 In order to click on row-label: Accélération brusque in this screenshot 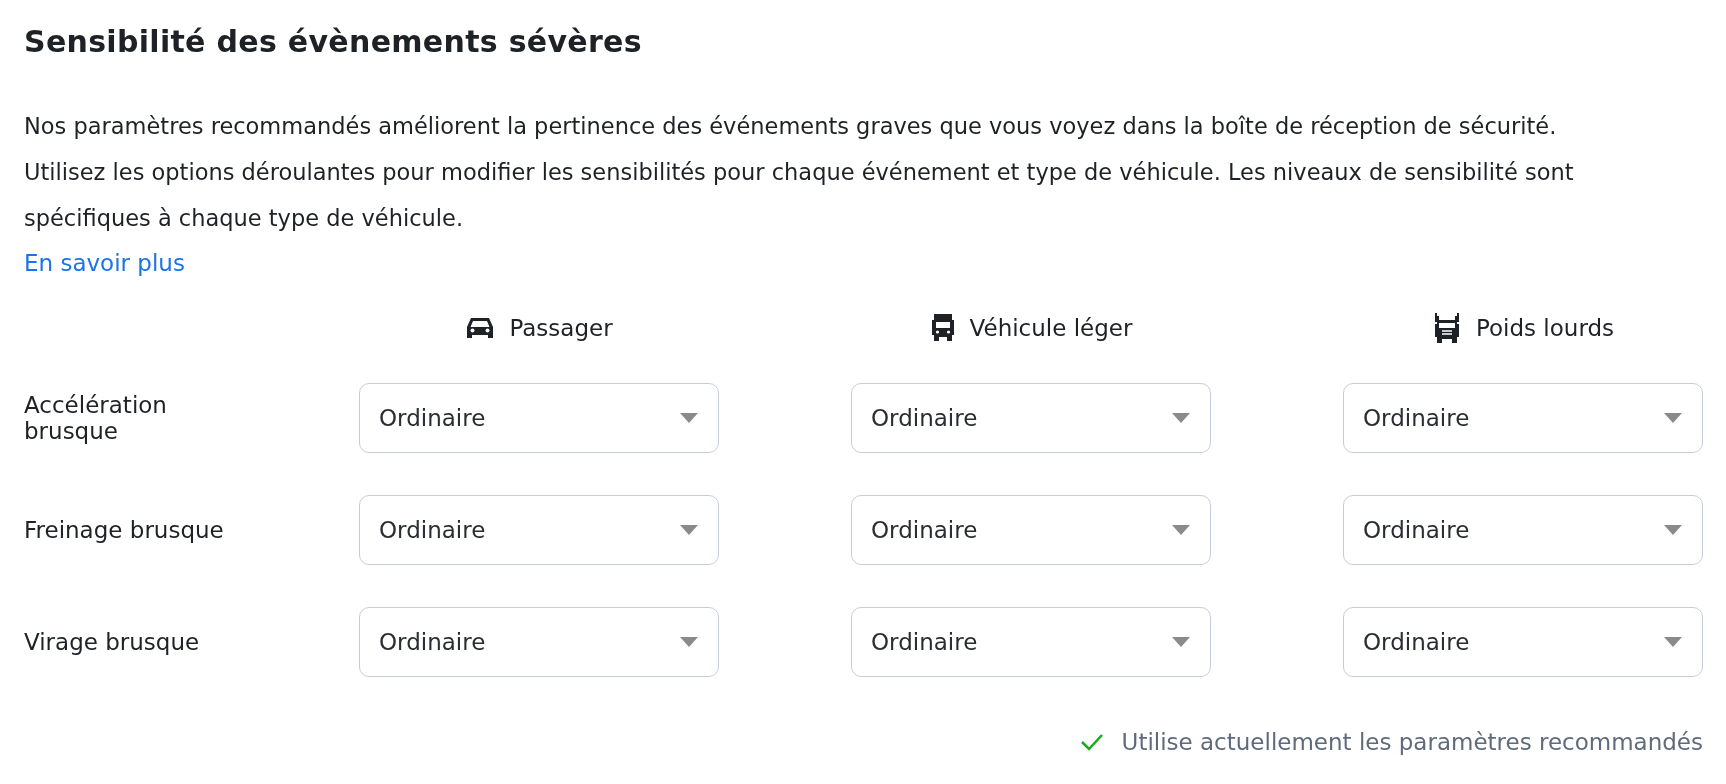, I will do `click(96, 418)`.